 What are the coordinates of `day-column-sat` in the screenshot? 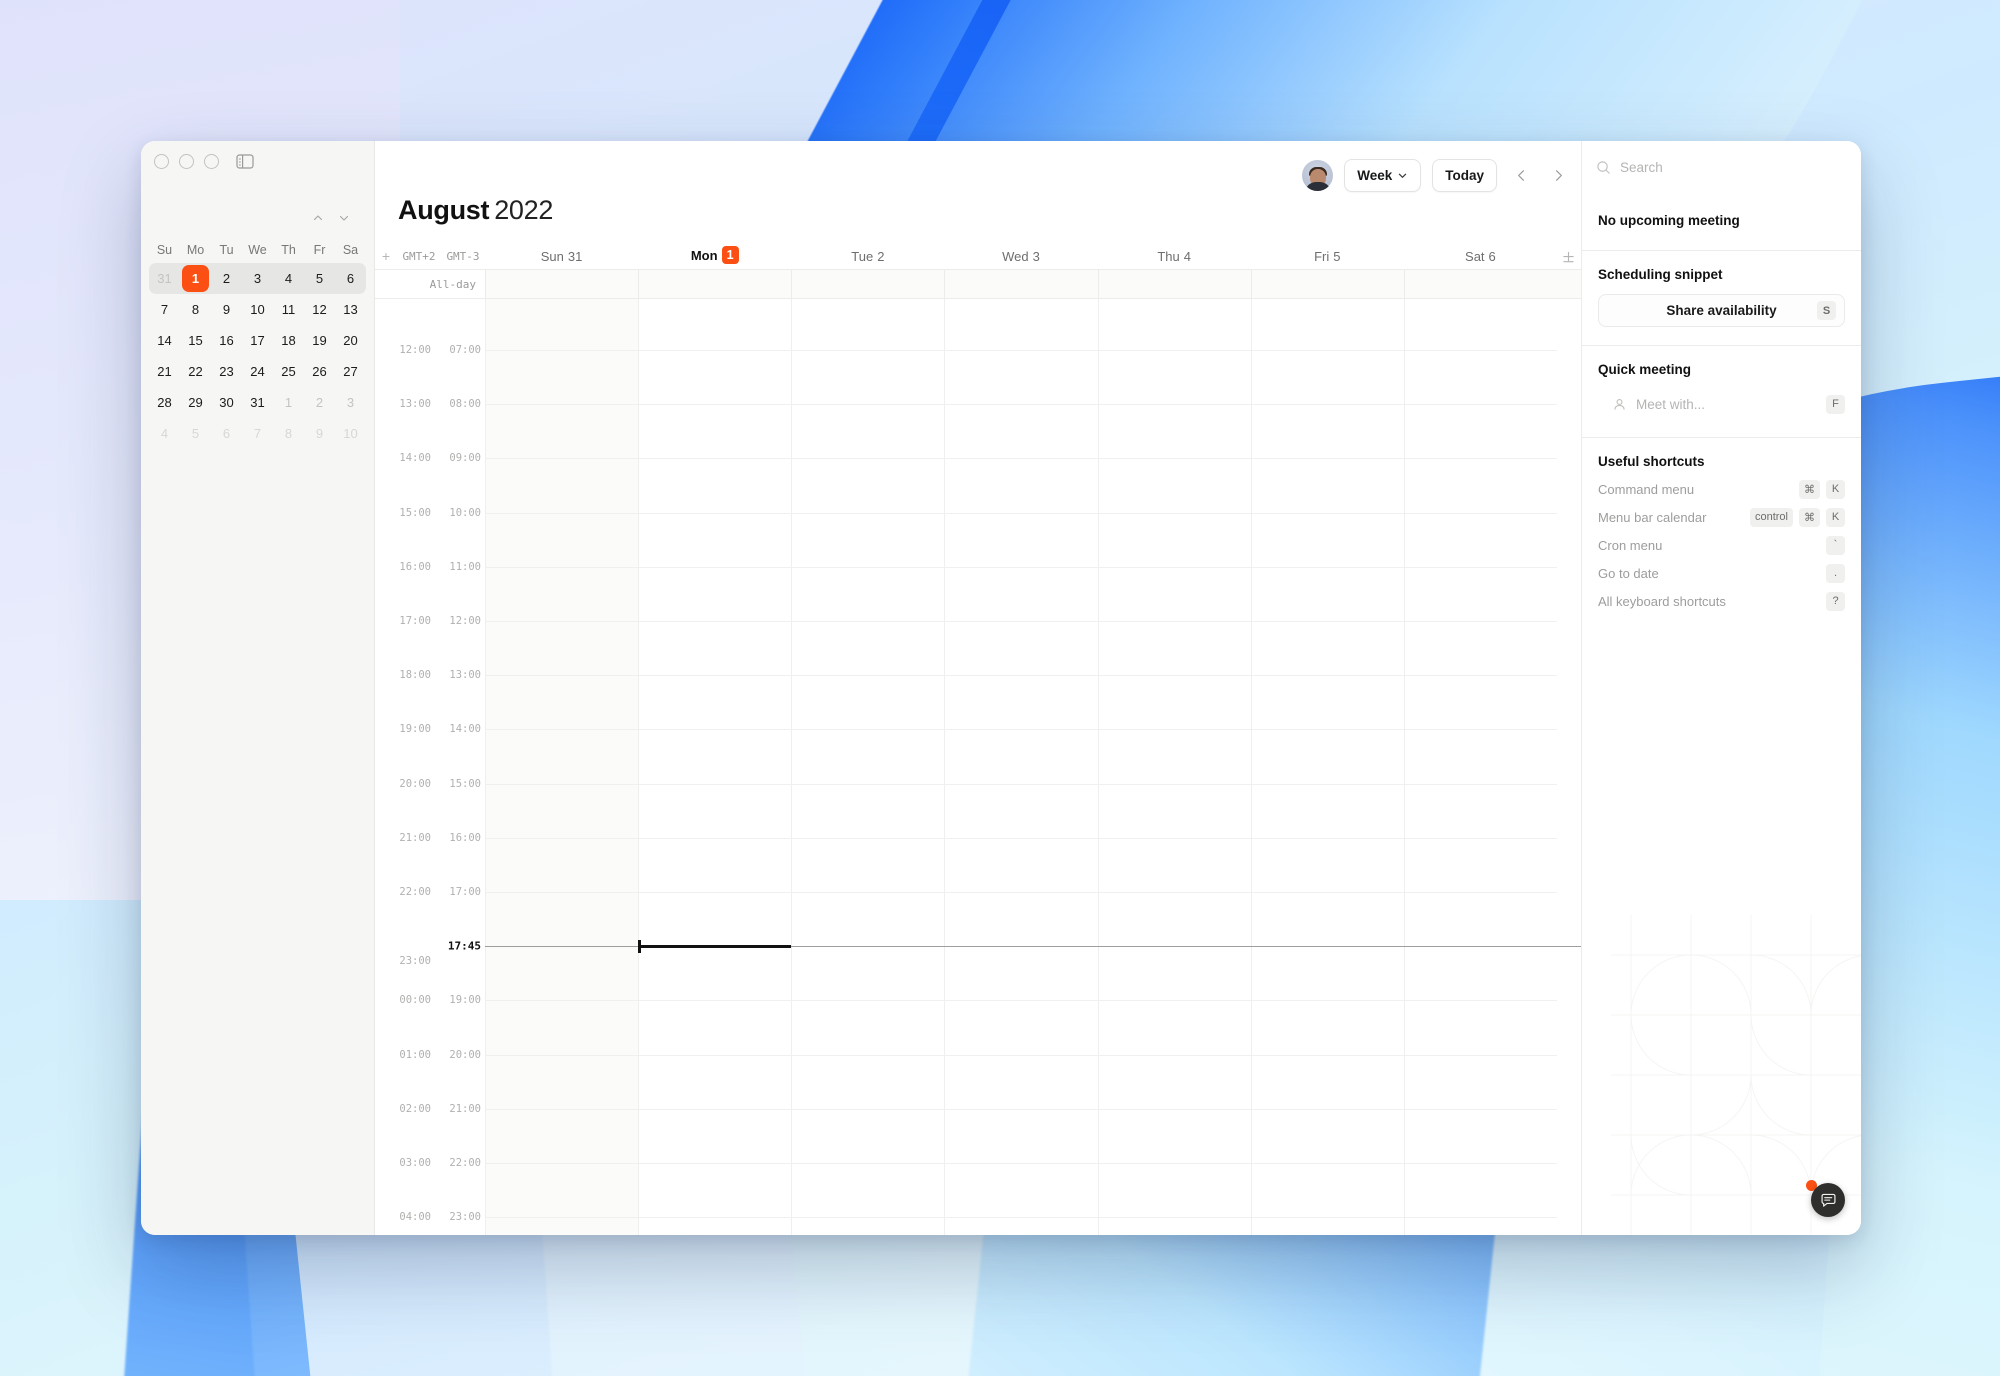 It's located at (1480, 767).